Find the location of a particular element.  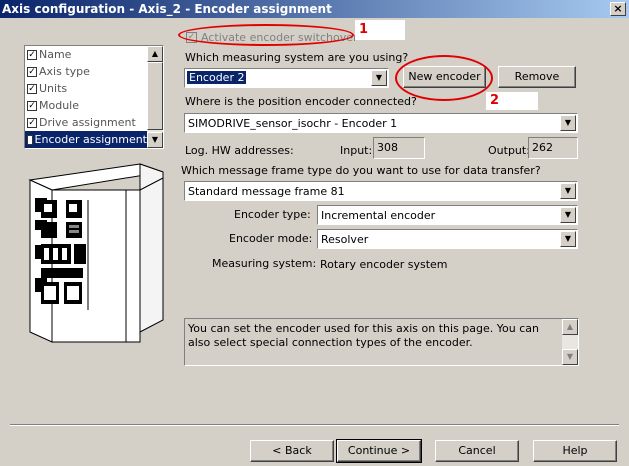

nav-item-module: ✓ Module is located at coordinates (86, 105).